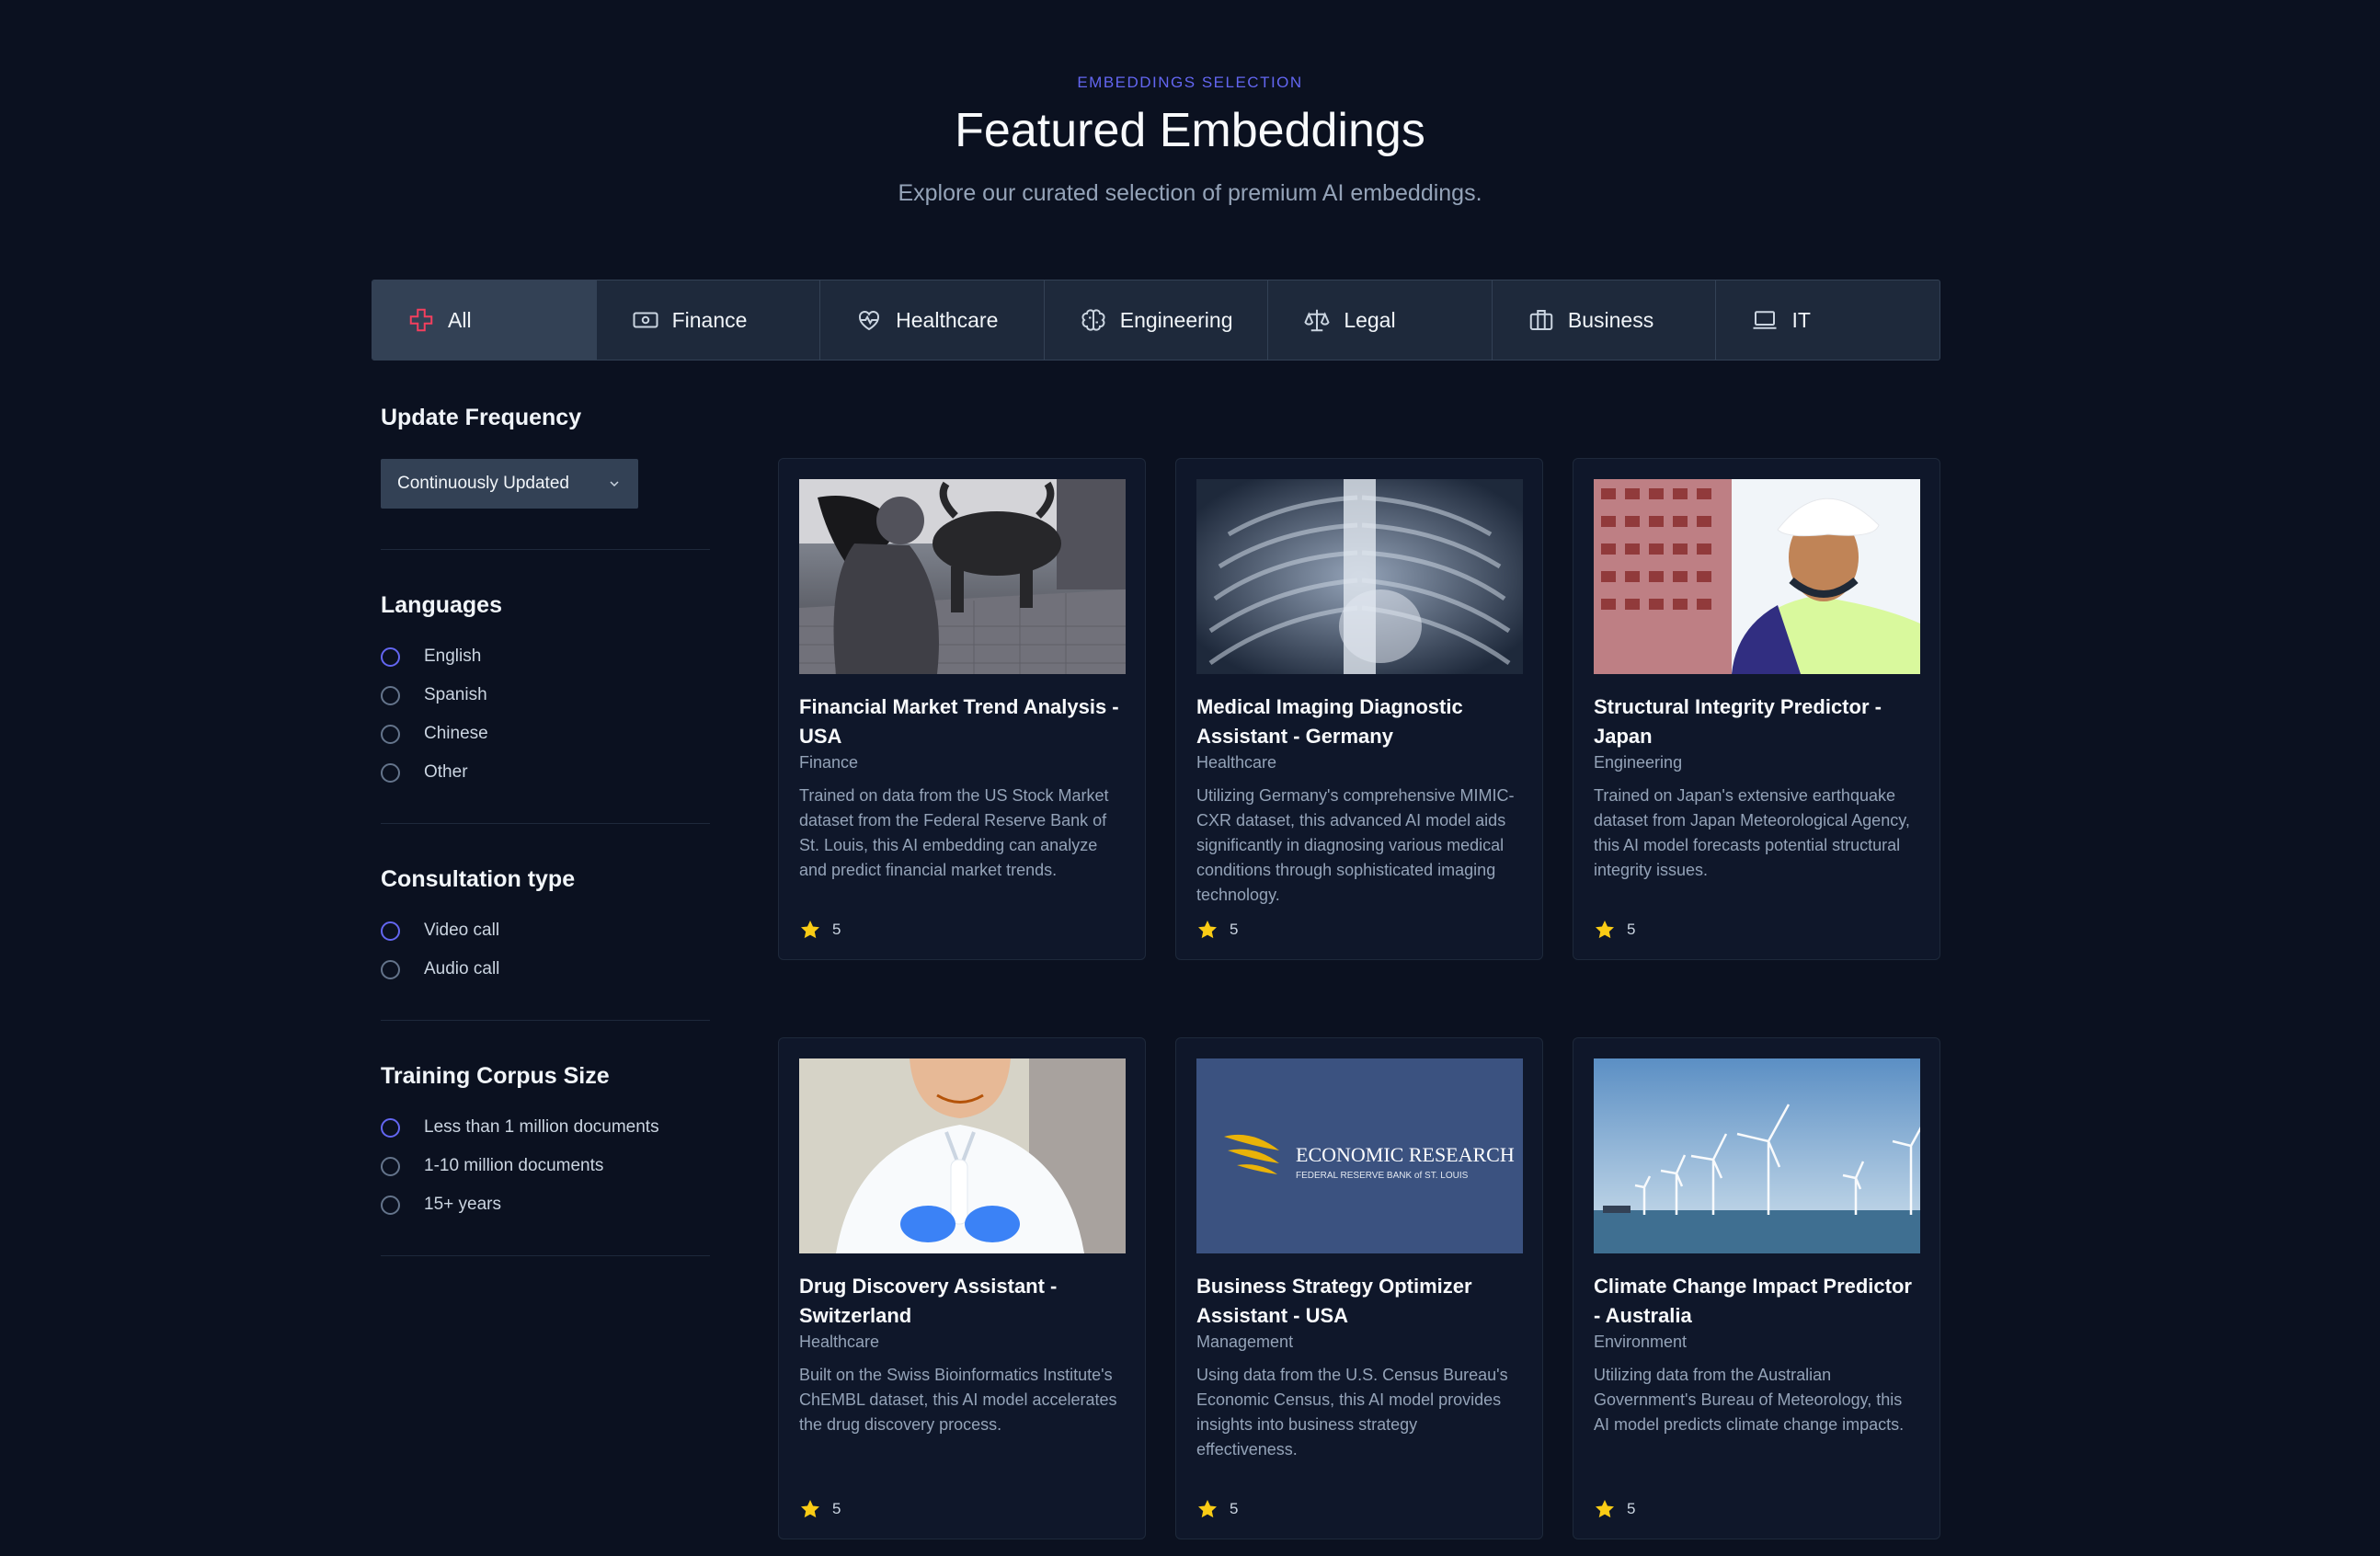 The height and width of the screenshot is (1556, 2380). What do you see at coordinates (460, 319) in the screenshot?
I see `tab-label: All` at bounding box center [460, 319].